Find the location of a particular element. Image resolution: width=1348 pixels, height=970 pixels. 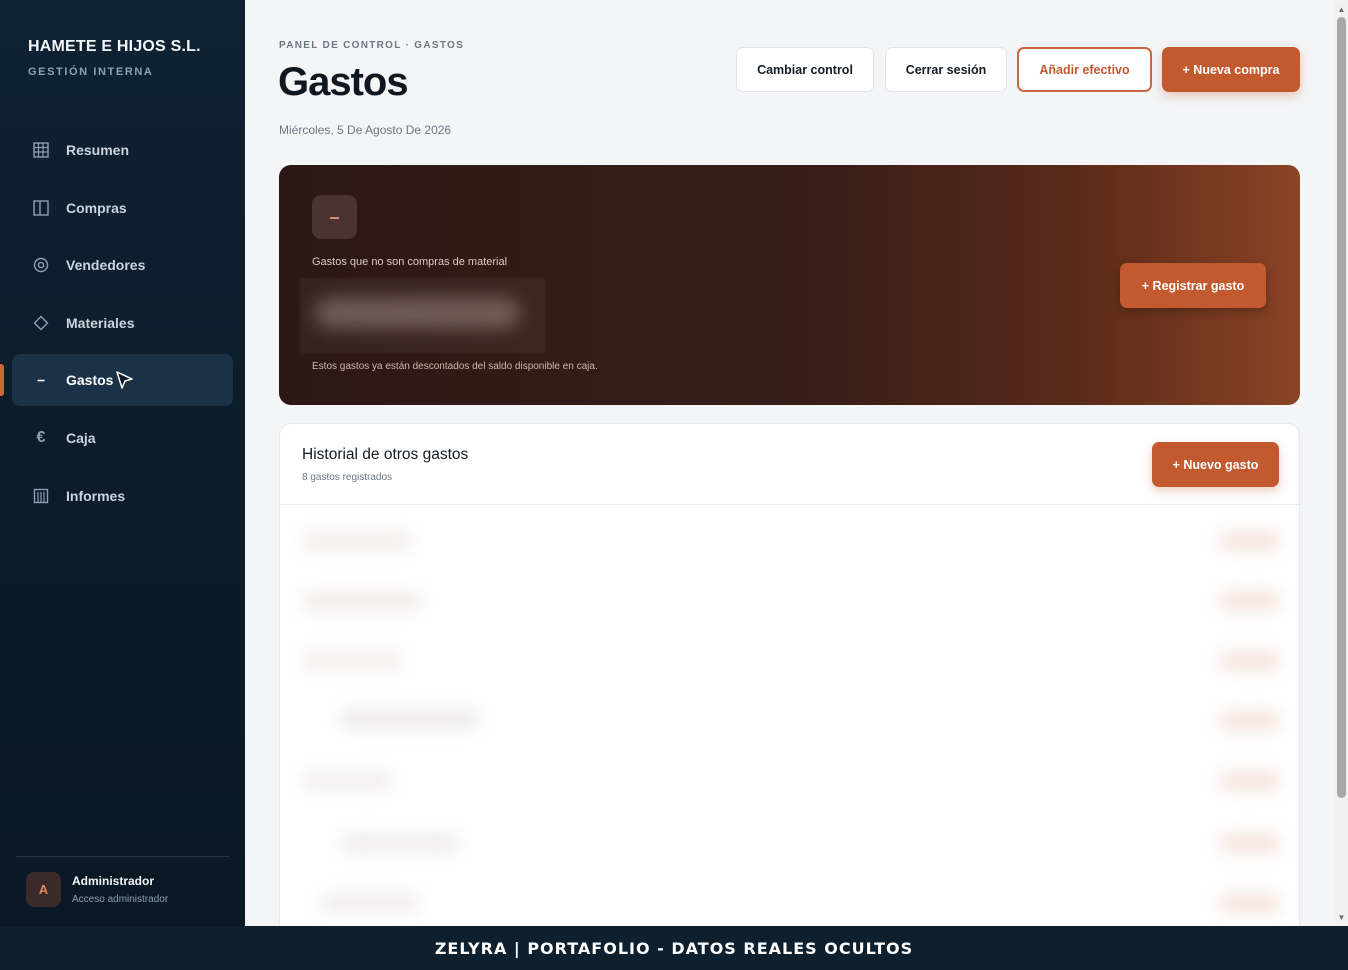

scroll-thumb is located at coordinates (1341, 407).